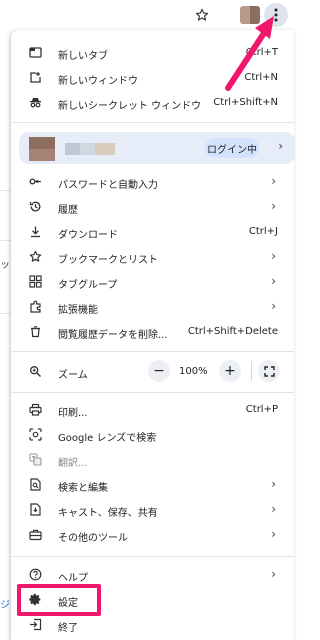 This screenshot has width=320, height=640. Describe the element at coordinates (232, 148) in the screenshot. I see `signed-in-chip: ログイン中` at that location.